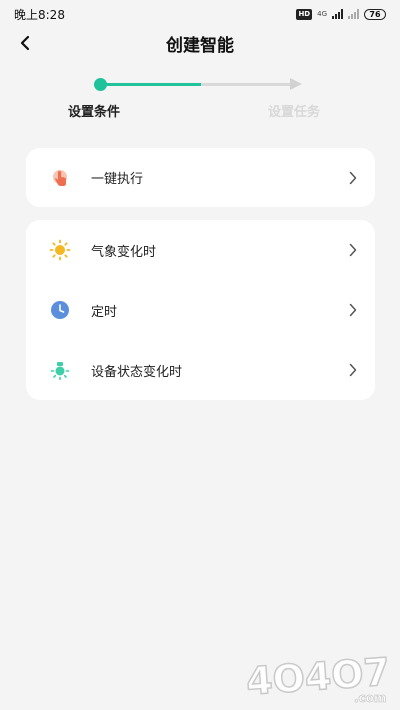 Image resolution: width=400 pixels, height=710 pixels. I want to click on status-time: 晚上8:28, so click(39, 14).